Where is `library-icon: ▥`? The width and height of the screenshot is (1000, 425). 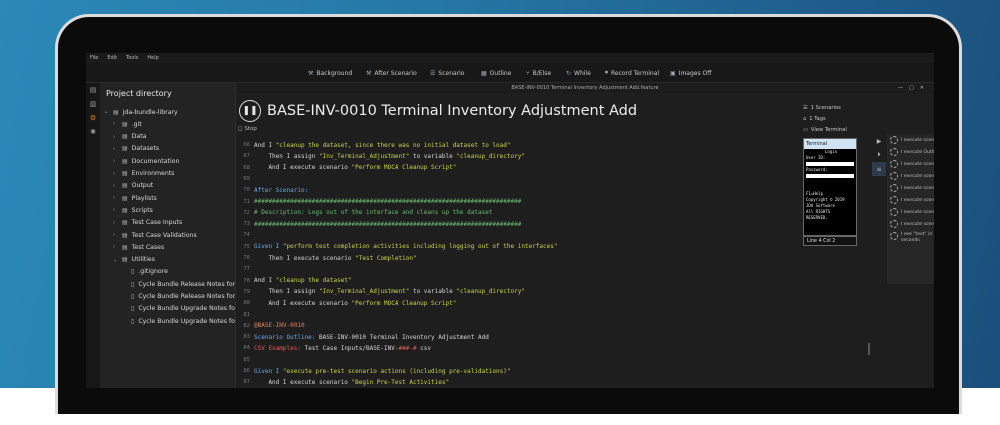 library-icon: ▥ is located at coordinates (93, 104).